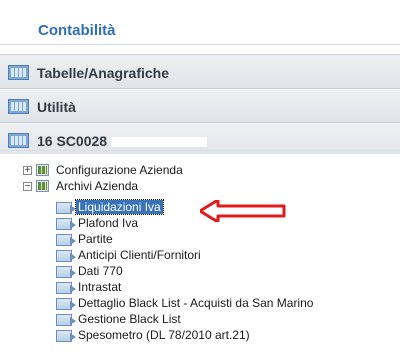 The width and height of the screenshot is (400, 353). Describe the element at coordinates (119, 207) in the screenshot. I see `tree-item-label: Liquidazioni Iva` at that location.